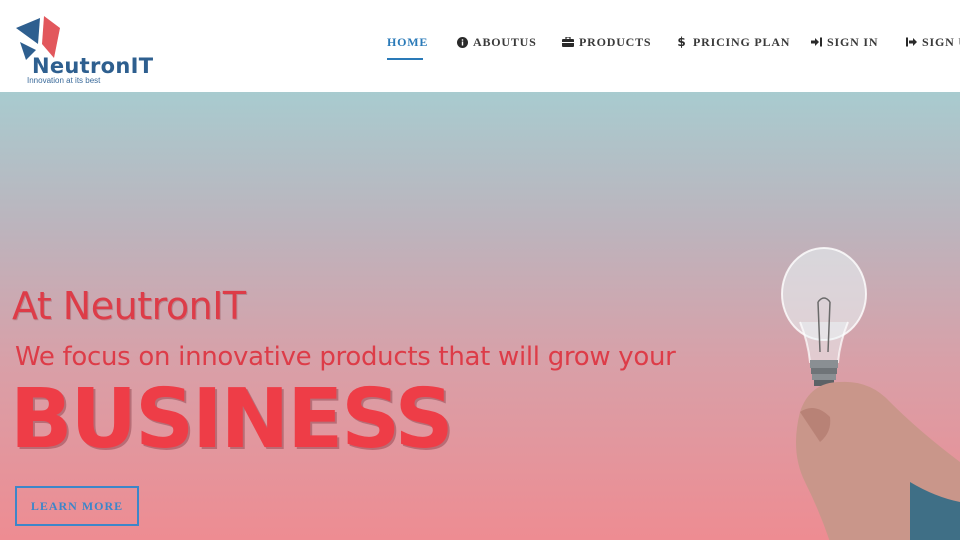 The width and height of the screenshot is (960, 540). Describe the element at coordinates (232, 419) in the screenshot. I see `hero-headline: BUSINESS` at that location.